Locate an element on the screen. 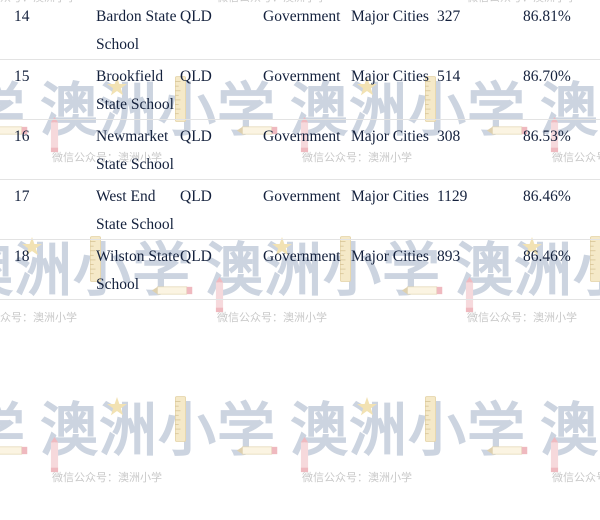  cell-percentage: 86.70% is located at coordinates (561, 89).